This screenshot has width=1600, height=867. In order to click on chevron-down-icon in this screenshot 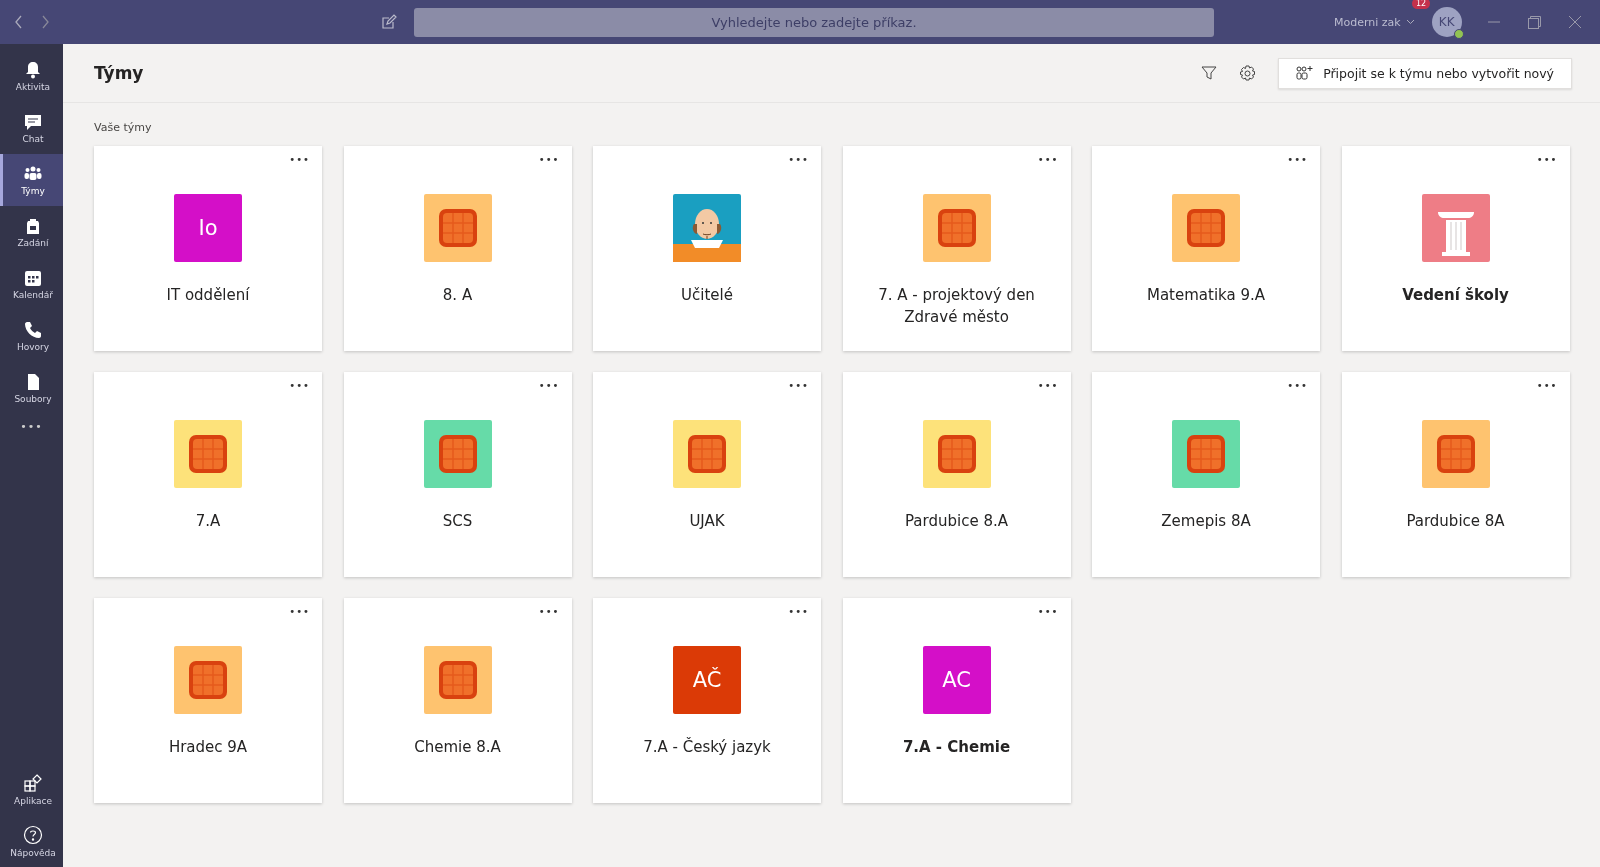, I will do `click(1410, 22)`.